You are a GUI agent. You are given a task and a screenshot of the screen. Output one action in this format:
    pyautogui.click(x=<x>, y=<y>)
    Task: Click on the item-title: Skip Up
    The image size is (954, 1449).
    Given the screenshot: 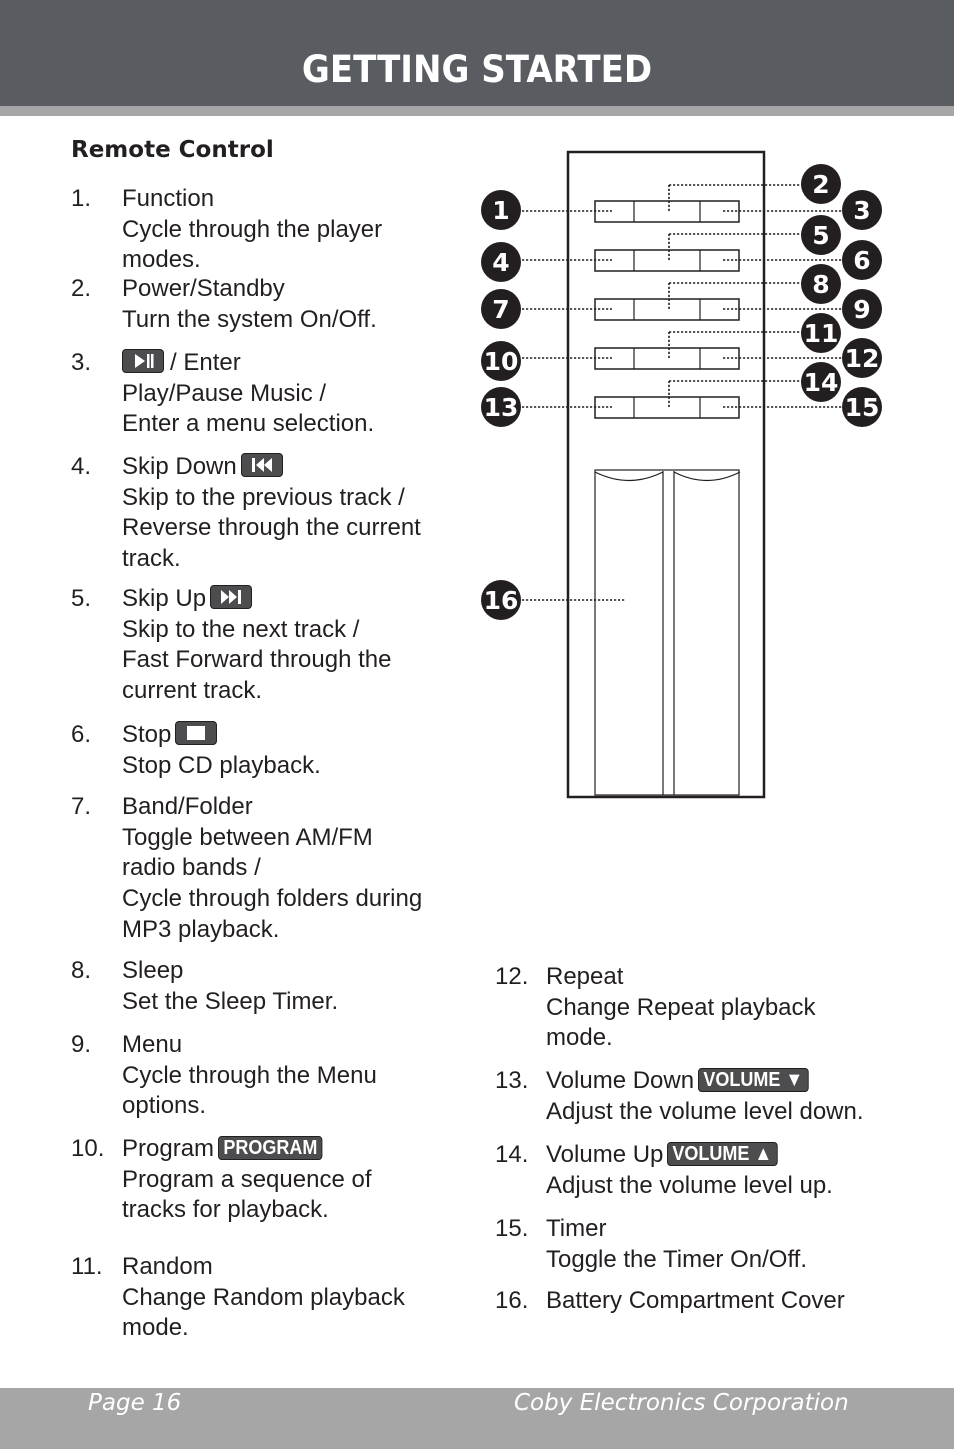 What is the action you would take?
    pyautogui.click(x=164, y=598)
    